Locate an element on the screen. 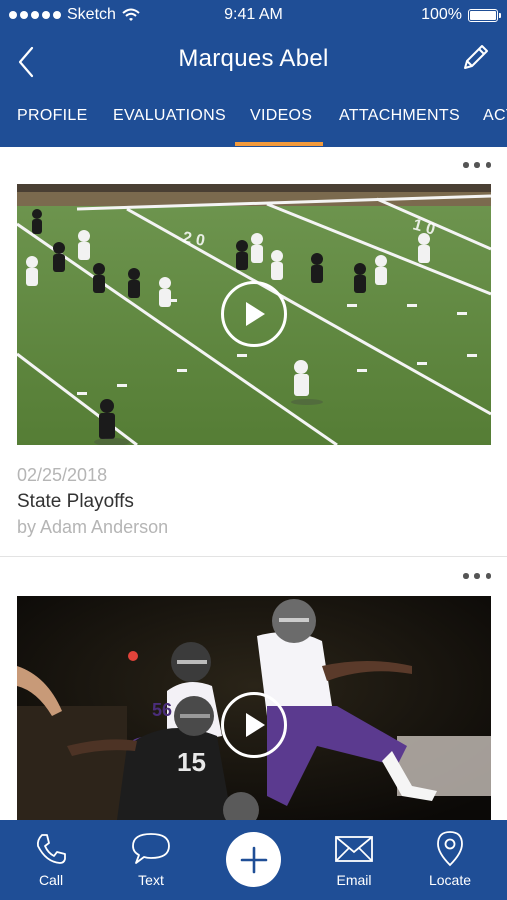 Image resolution: width=507 pixels, height=900 pixels. bottom-action-bar: Call Text Email Locate is located at coordinates (253, 860).